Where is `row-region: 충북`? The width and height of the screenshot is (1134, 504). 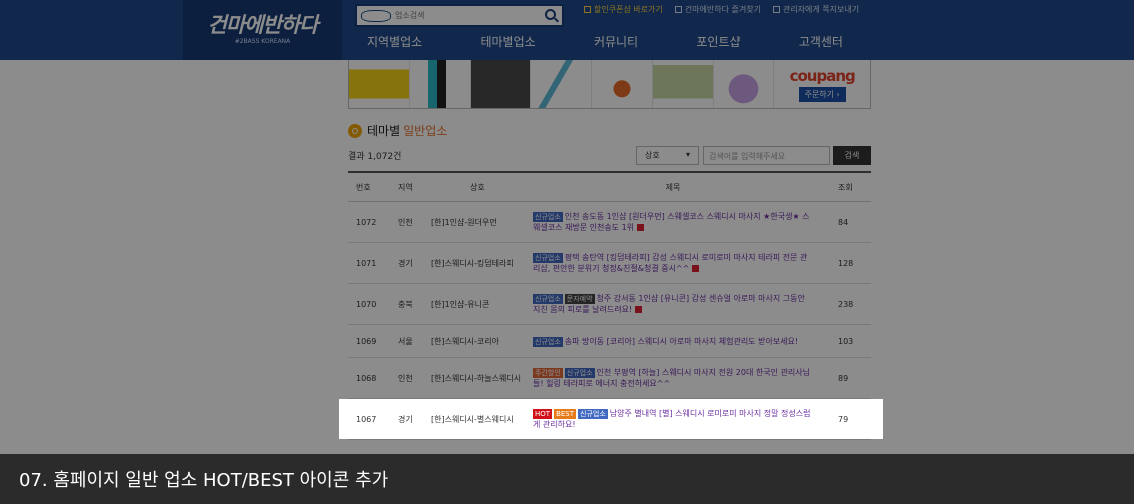
row-region: 충북 is located at coordinates (405, 304).